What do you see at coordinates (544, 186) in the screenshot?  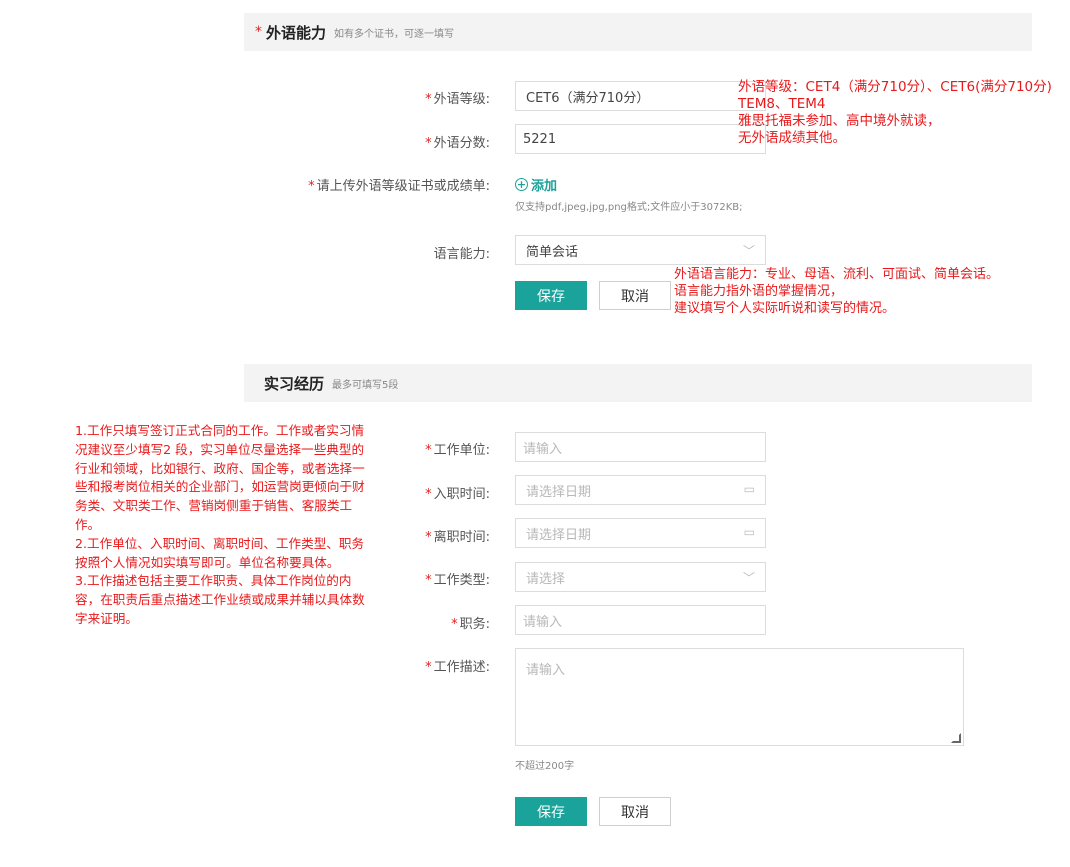 I see `add-label: 添加` at bounding box center [544, 186].